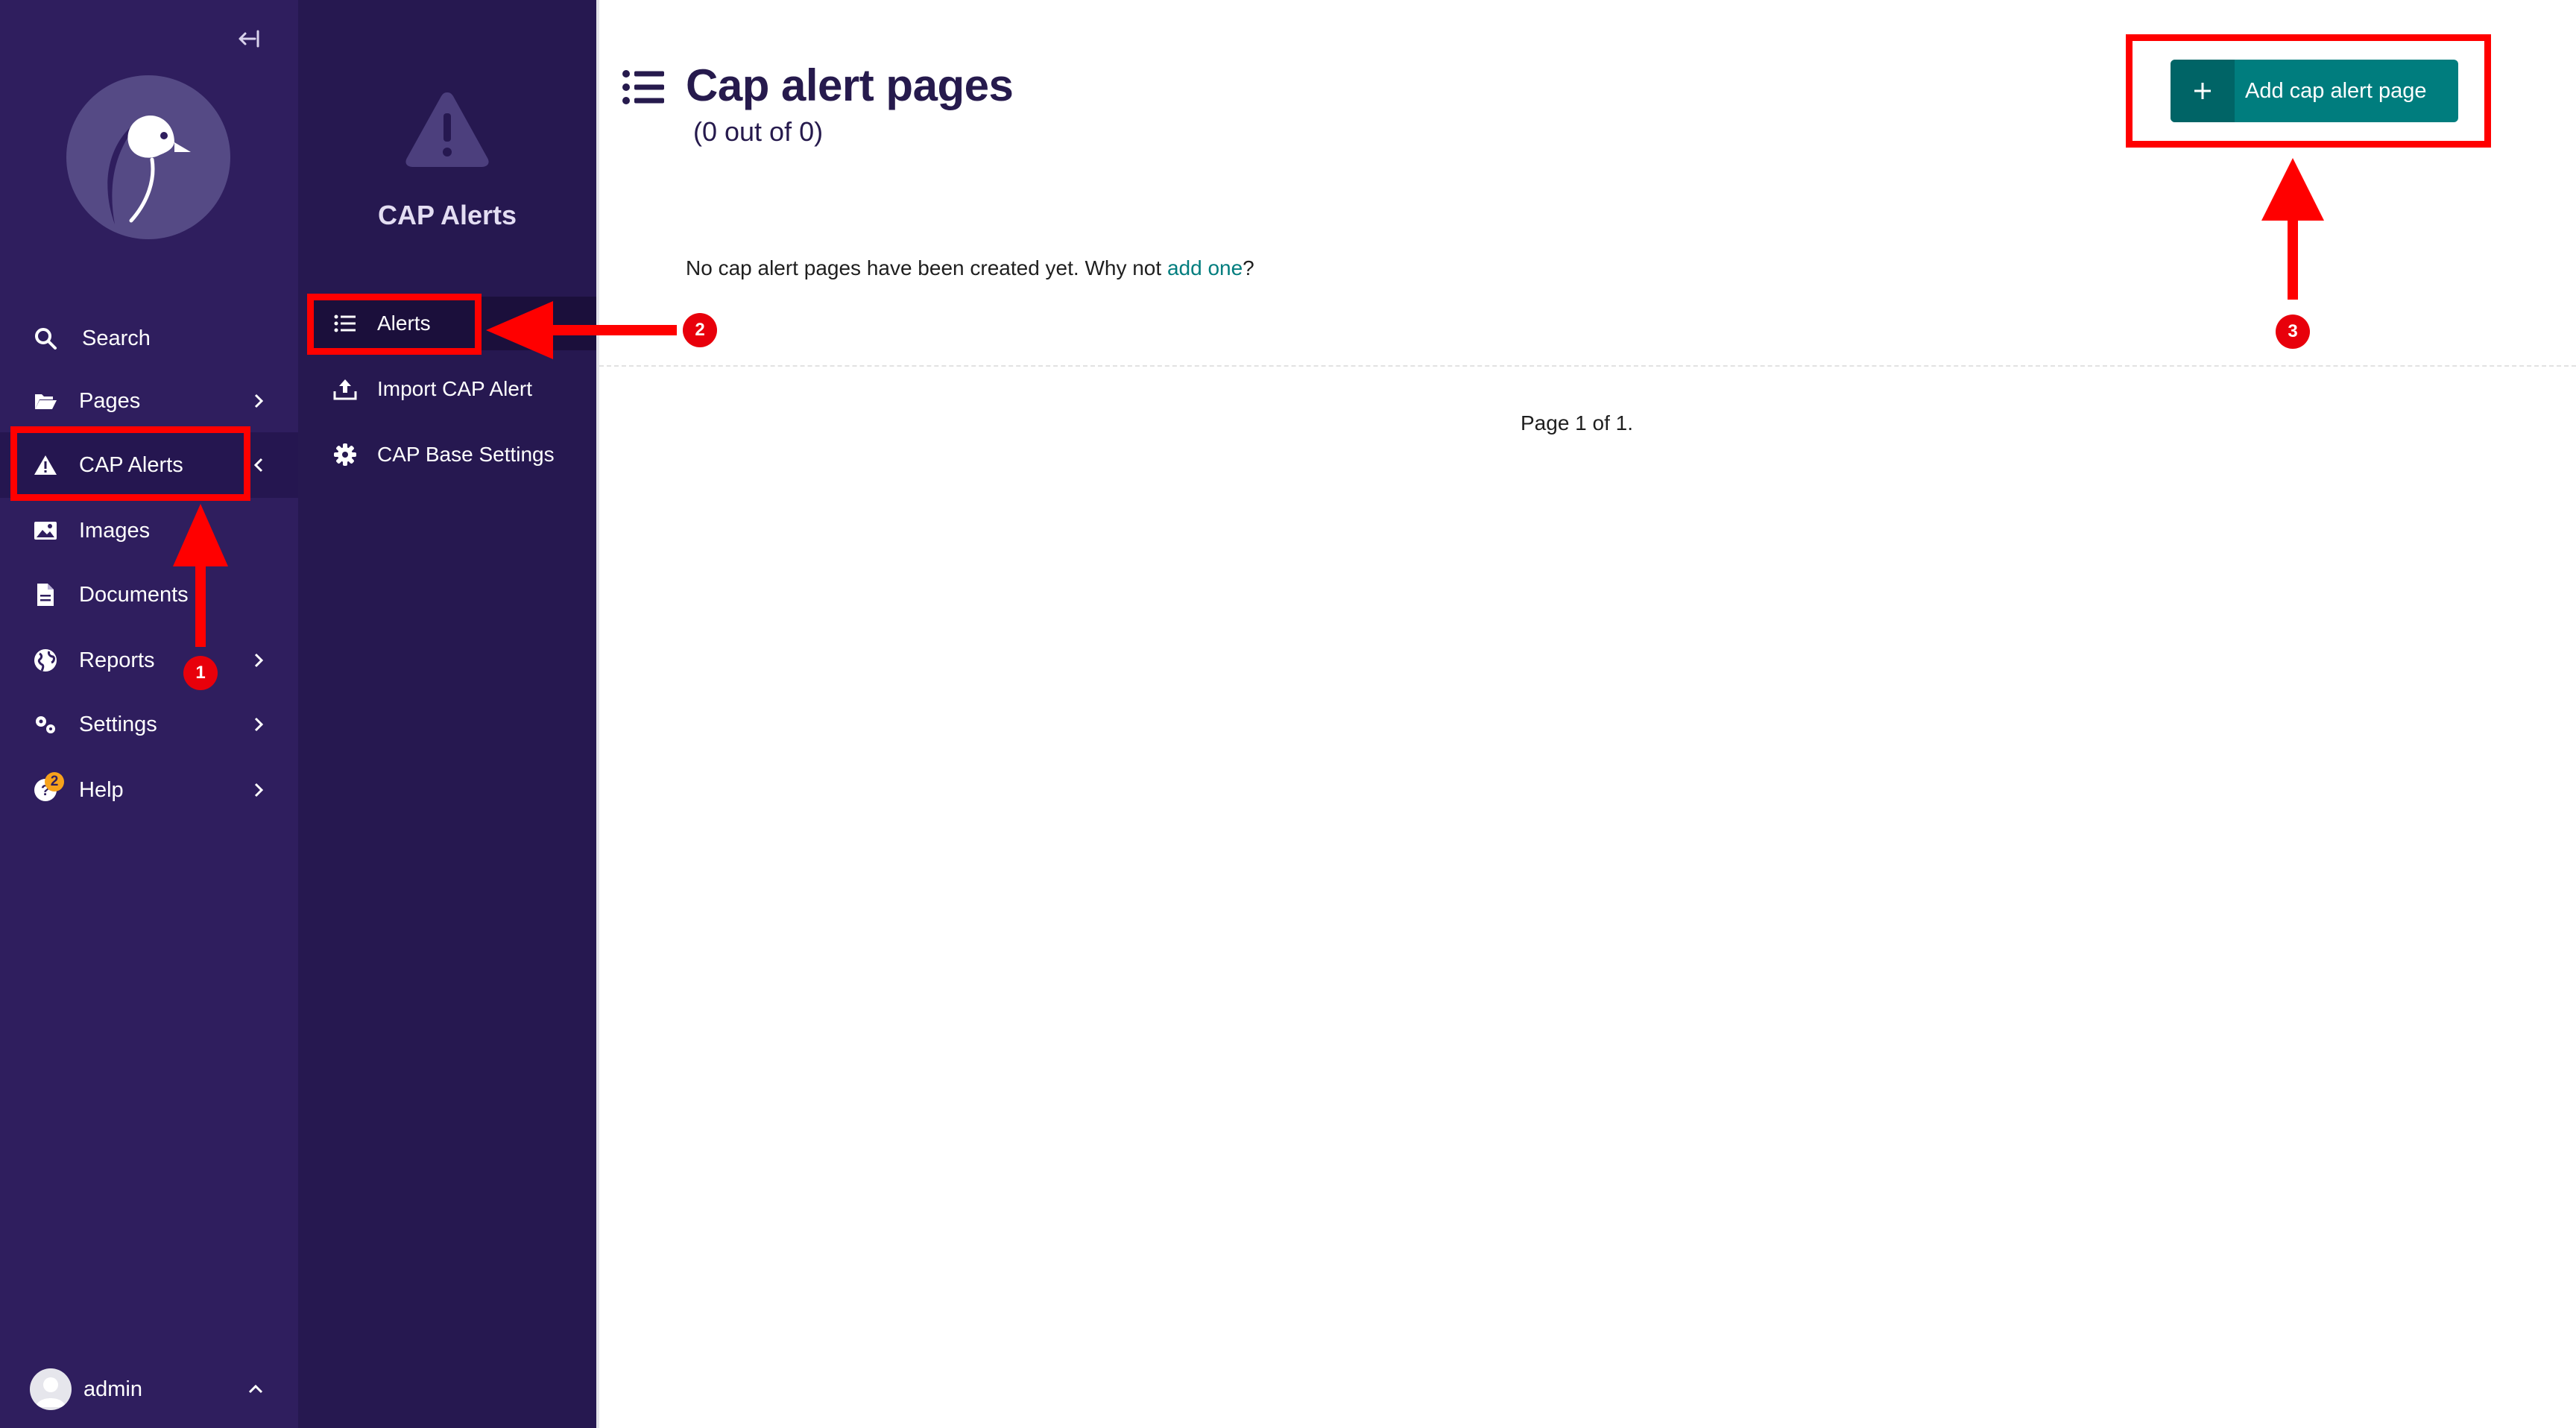 Image resolution: width=2576 pixels, height=1428 pixels. I want to click on sidebar-item-reports: Reports, so click(149, 660).